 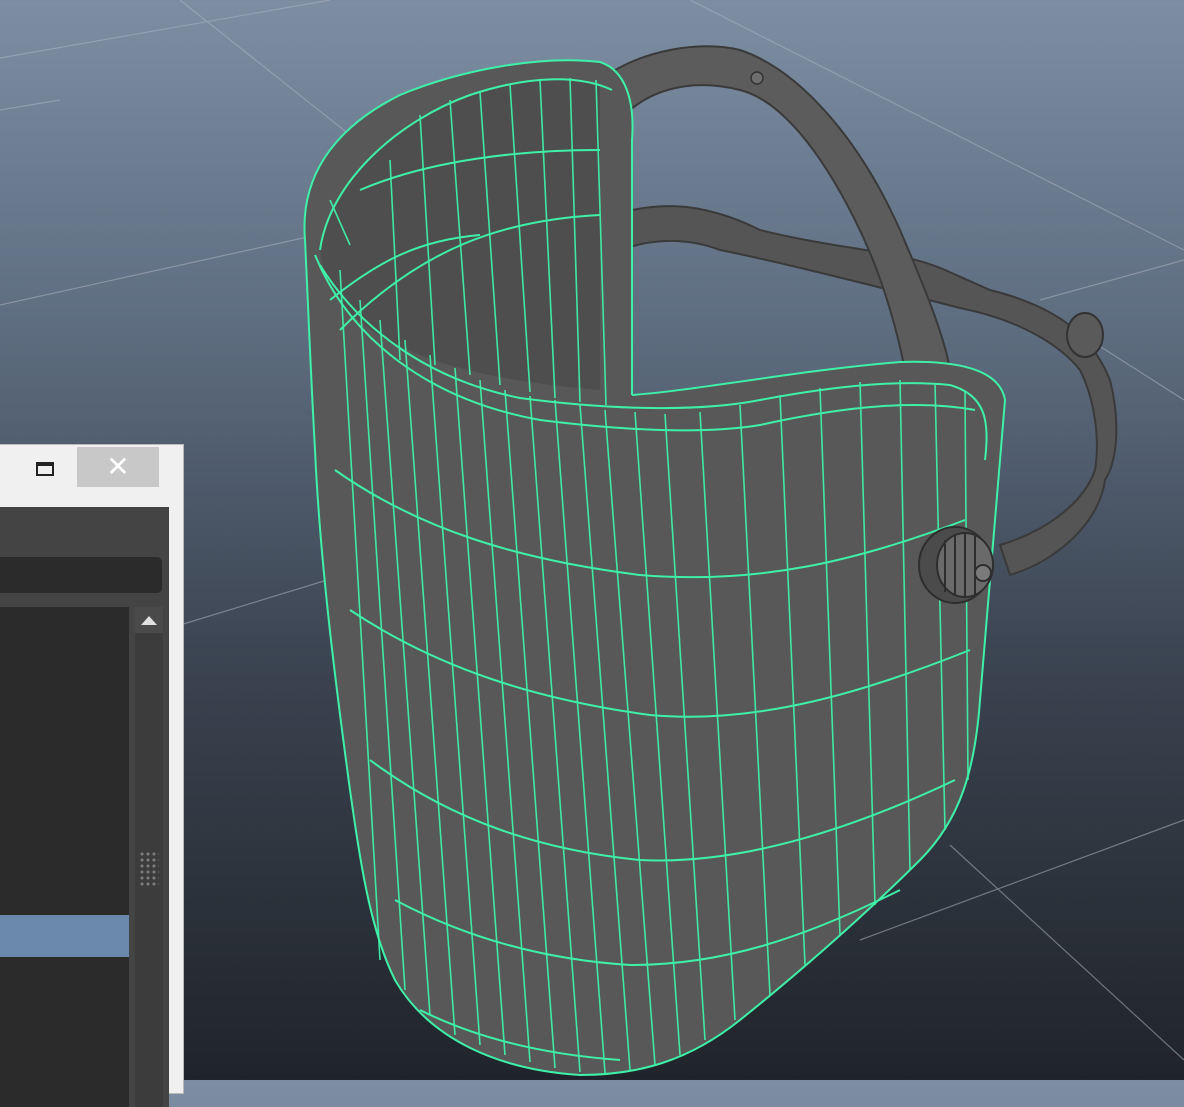 I want to click on triangle-up-icon, so click(x=149, y=620).